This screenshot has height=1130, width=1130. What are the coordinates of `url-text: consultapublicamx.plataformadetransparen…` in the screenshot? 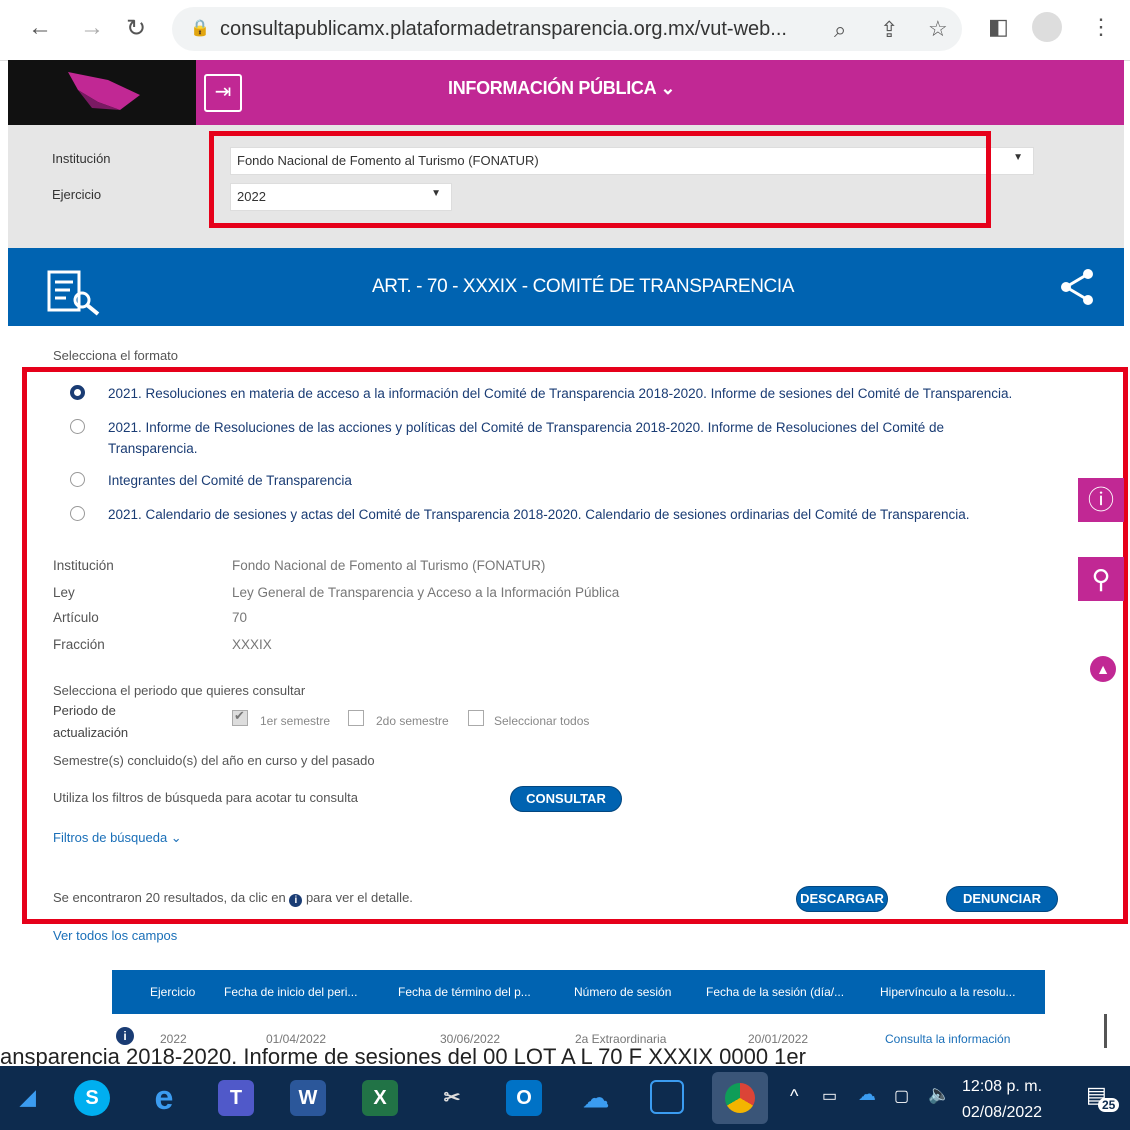 It's located at (503, 29).